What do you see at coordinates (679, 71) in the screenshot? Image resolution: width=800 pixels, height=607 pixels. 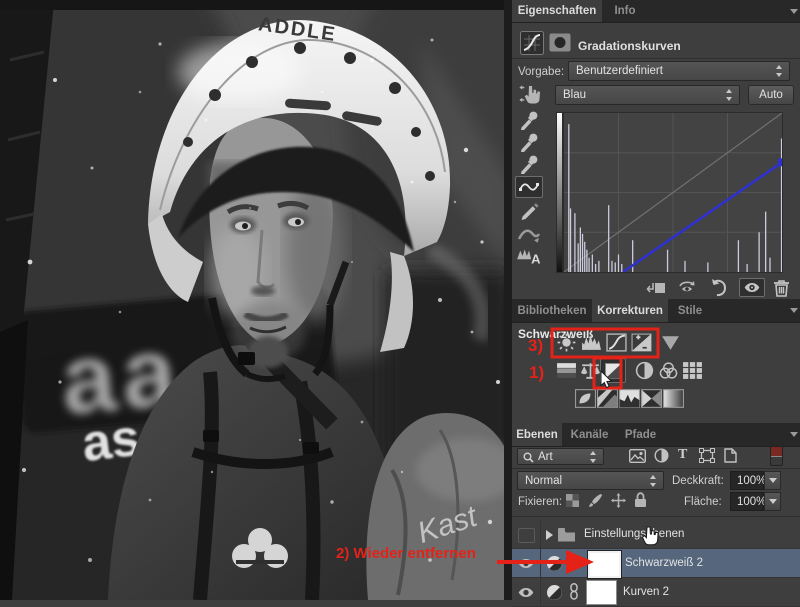 I see `preset-select: Benutzerdefiniert` at bounding box center [679, 71].